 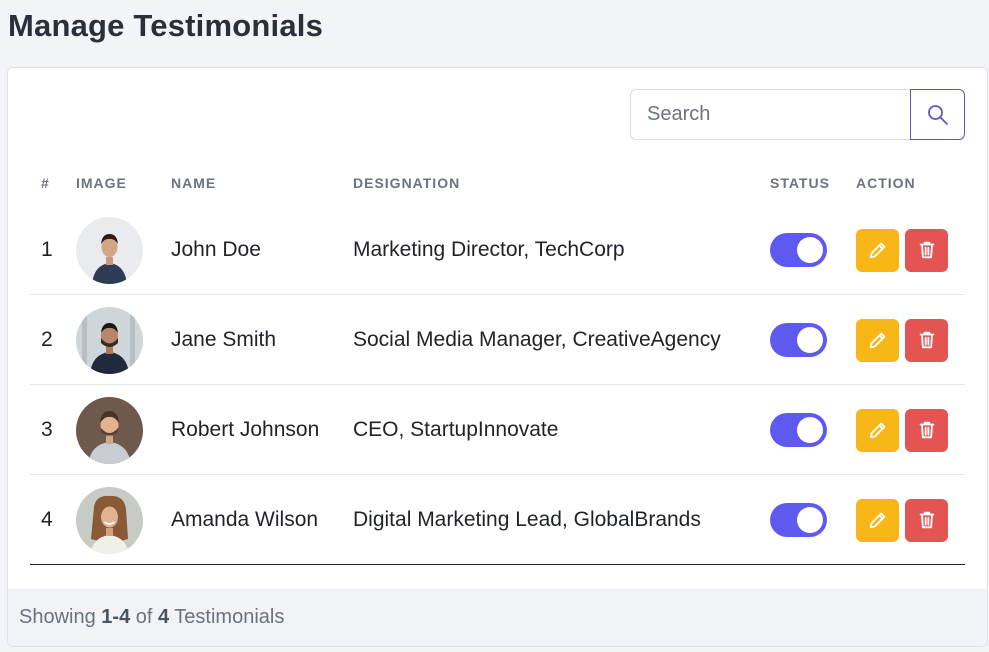 I want to click on table-row: 3 Robert Johnson CEO, StartupInnovate, so click(x=497, y=430).